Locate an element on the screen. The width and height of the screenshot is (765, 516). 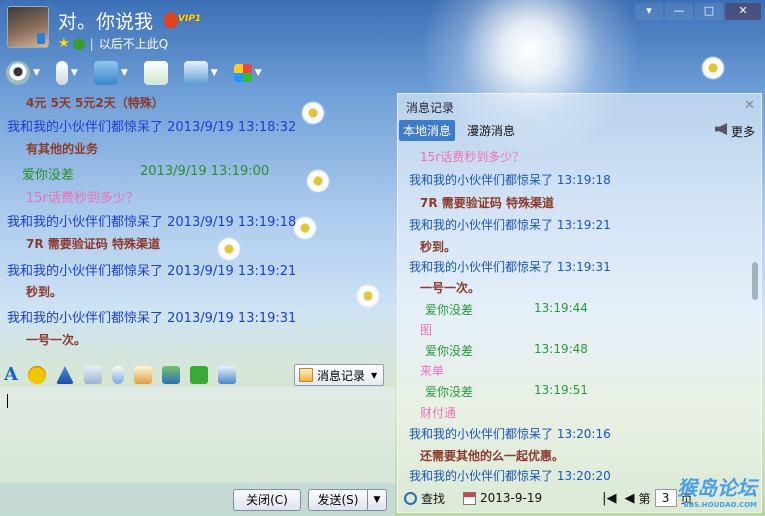
history-icon is located at coordinates (306, 375).